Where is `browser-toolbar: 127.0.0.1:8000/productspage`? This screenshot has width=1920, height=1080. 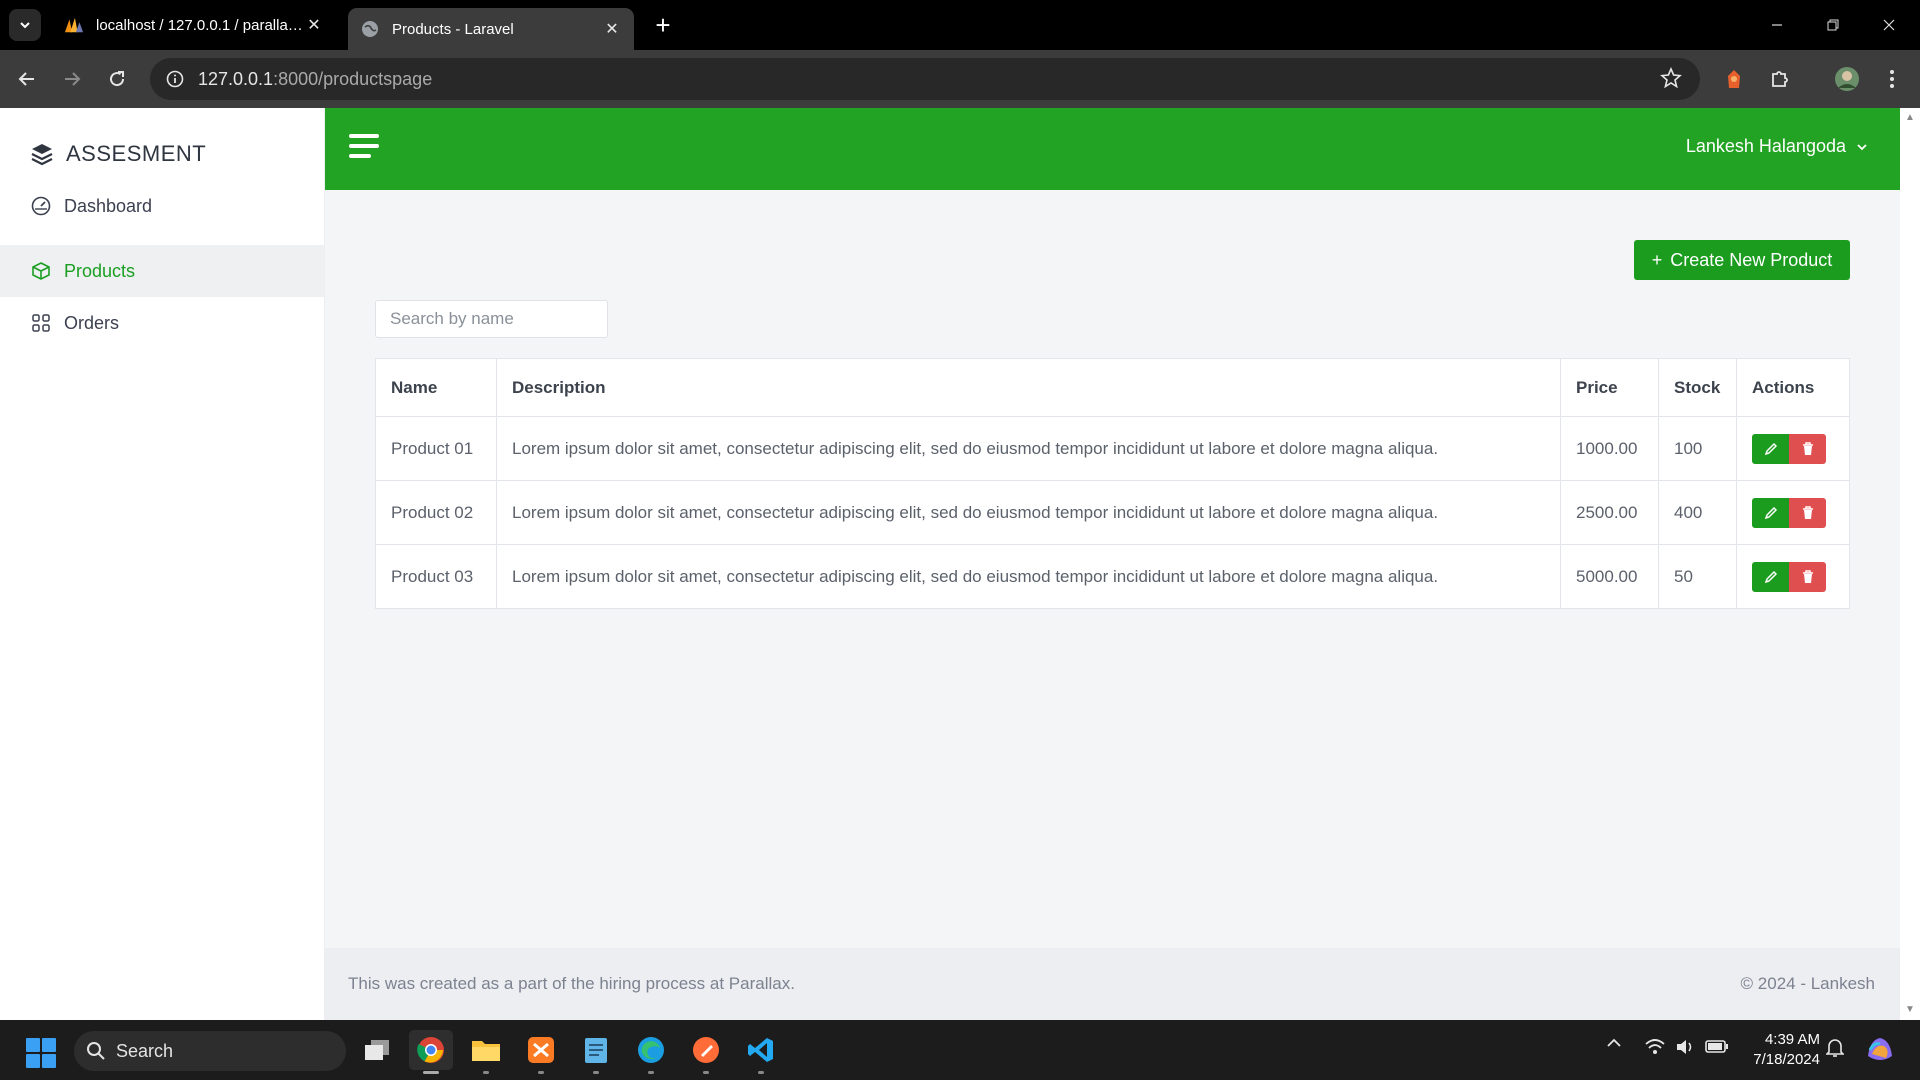
browser-toolbar: 127.0.0.1:8000/productspage is located at coordinates (960, 79).